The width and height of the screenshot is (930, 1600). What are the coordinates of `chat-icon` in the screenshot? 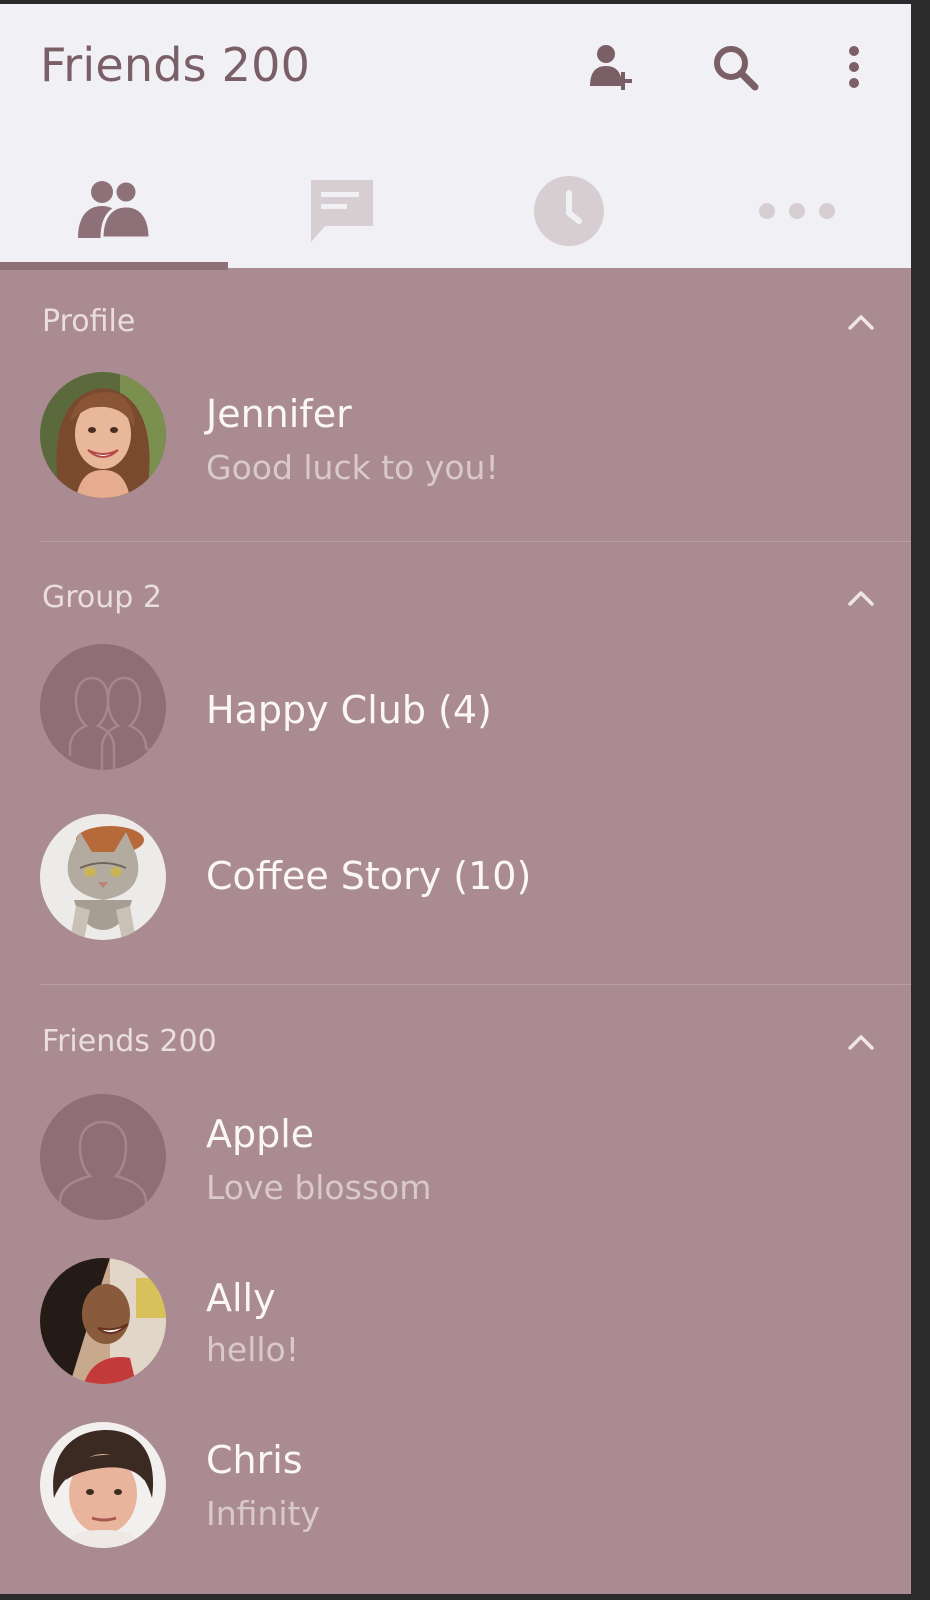 It's located at (341, 211).